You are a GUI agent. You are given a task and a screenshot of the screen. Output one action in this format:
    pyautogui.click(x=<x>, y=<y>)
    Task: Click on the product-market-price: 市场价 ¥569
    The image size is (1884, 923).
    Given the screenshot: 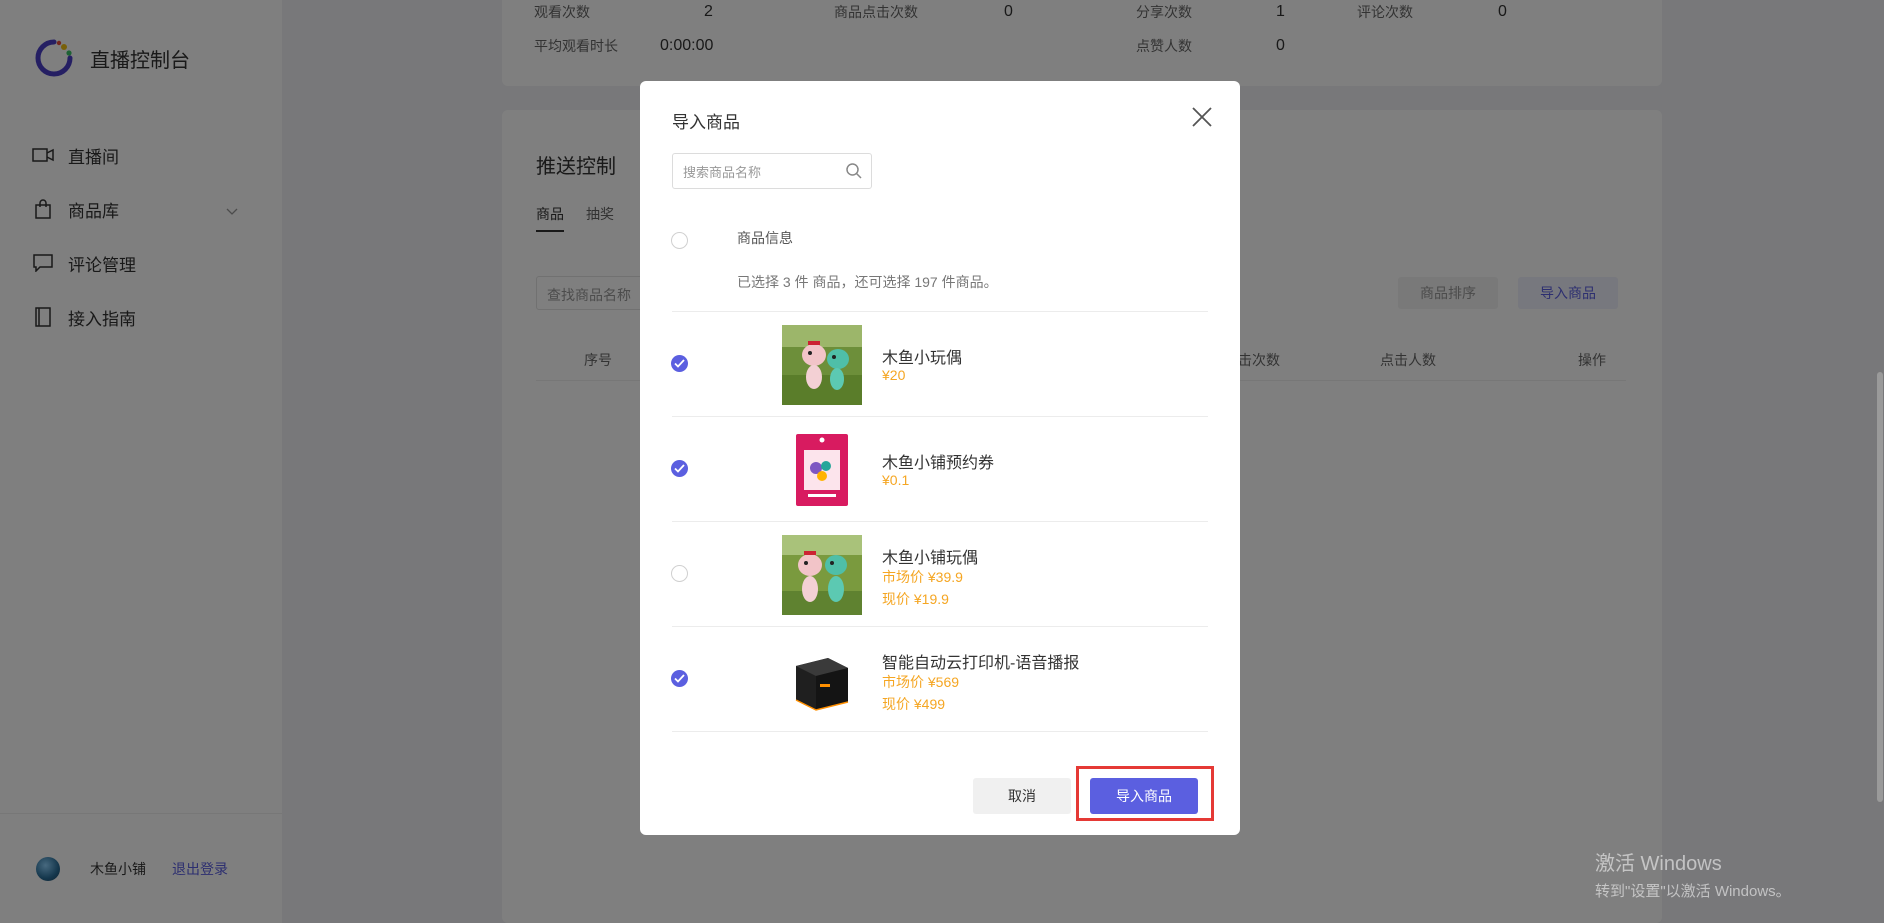 What is the action you would take?
    pyautogui.click(x=921, y=682)
    